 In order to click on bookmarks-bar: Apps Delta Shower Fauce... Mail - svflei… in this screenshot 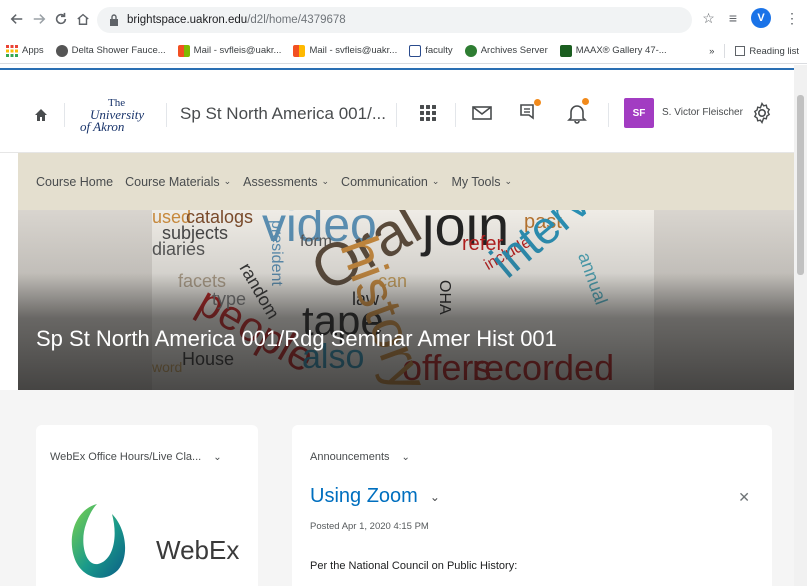, I will do `click(403, 51)`.